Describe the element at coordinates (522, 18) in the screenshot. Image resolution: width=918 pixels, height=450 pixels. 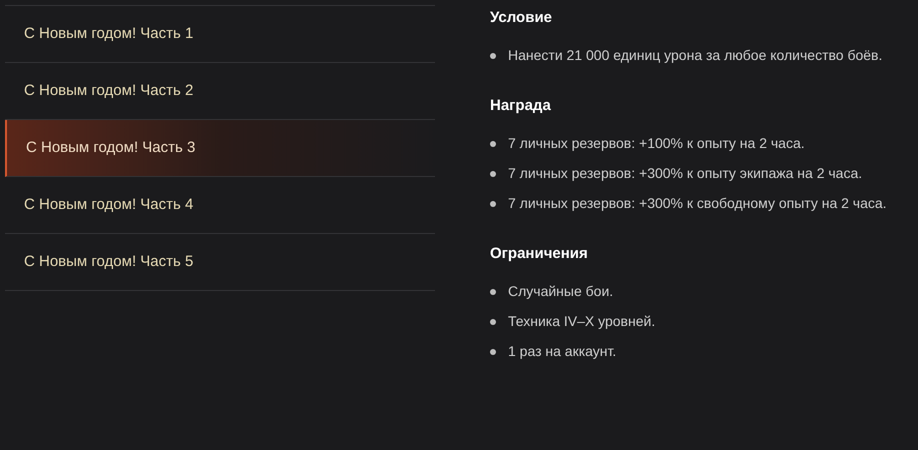
I see `section-heading: Условие` at that location.